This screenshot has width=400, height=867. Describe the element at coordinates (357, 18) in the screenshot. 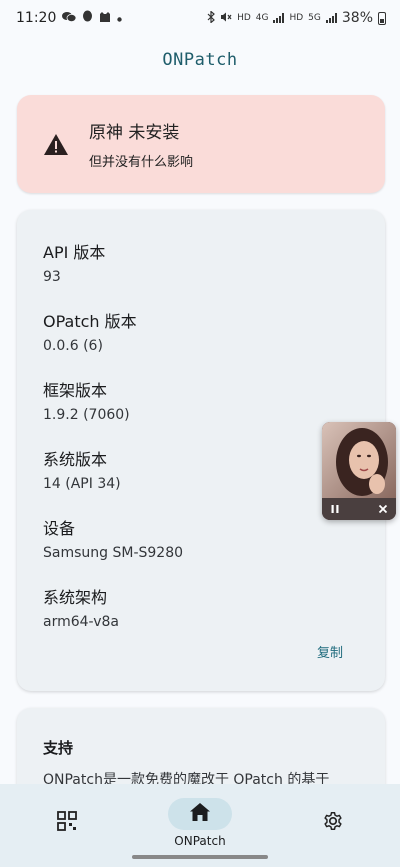

I see `battery-percent: 38%` at that location.